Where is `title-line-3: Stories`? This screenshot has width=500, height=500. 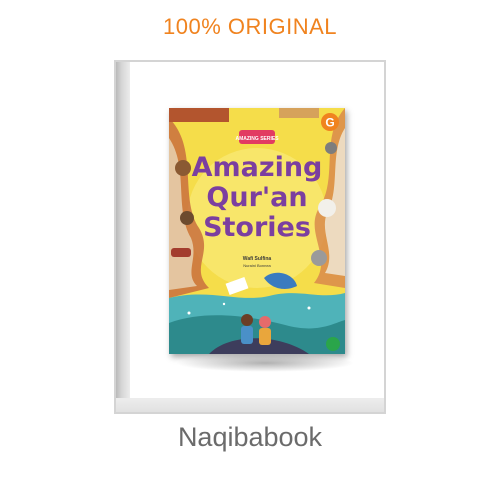 title-line-3: Stories is located at coordinates (257, 227).